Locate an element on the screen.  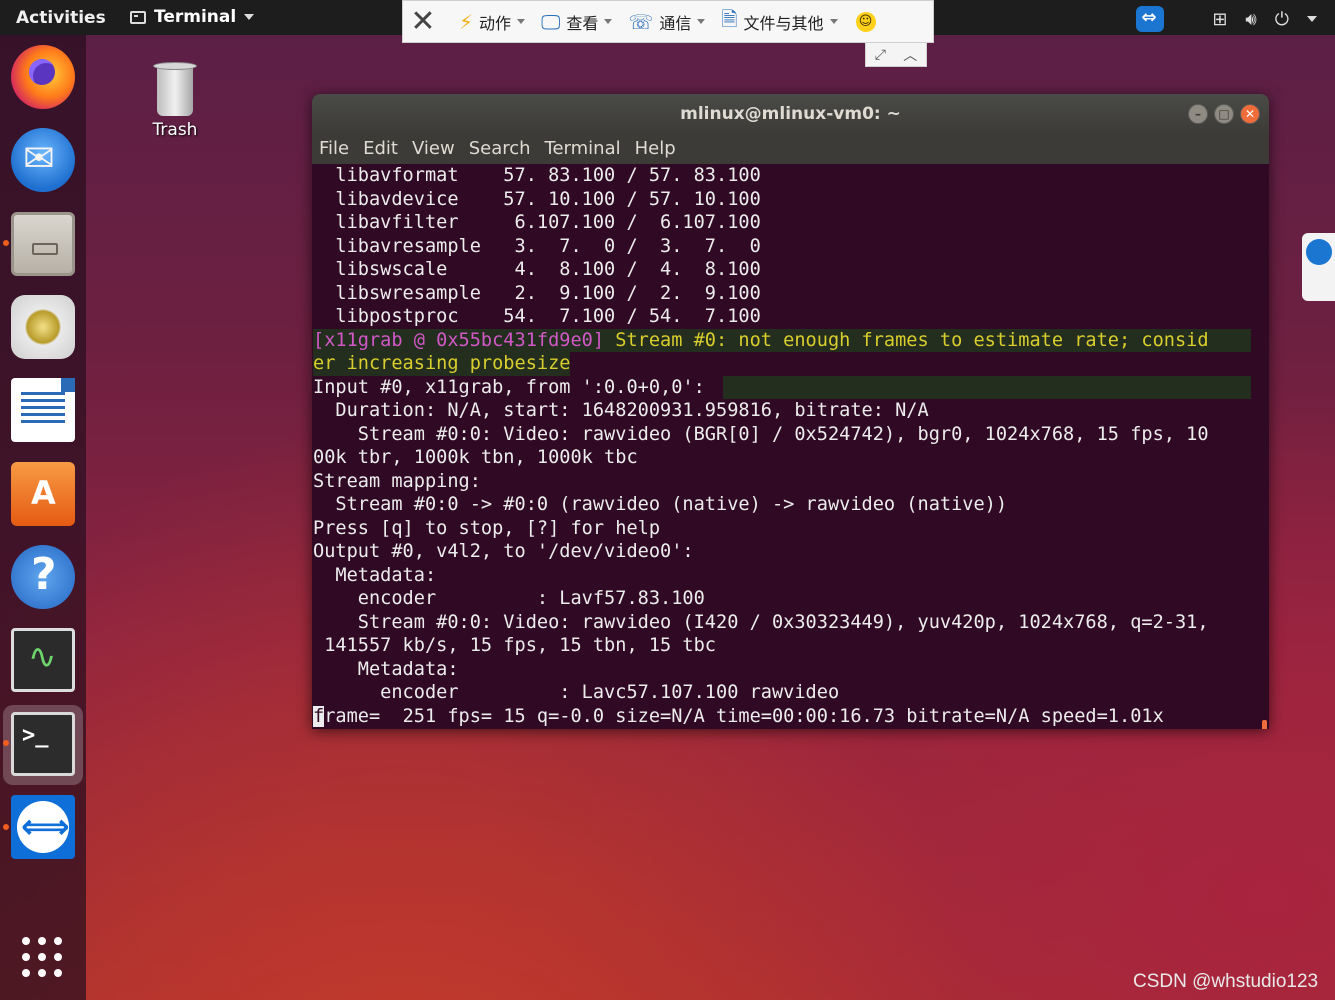
software-center-icon is located at coordinates (43, 494).